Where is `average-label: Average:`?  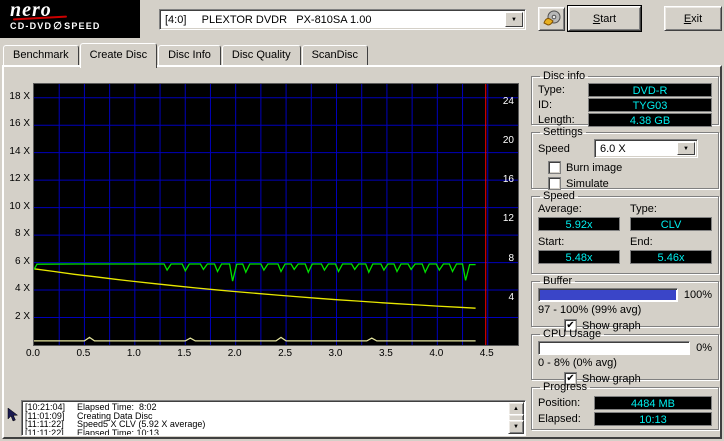 average-label: Average: is located at coordinates (560, 209).